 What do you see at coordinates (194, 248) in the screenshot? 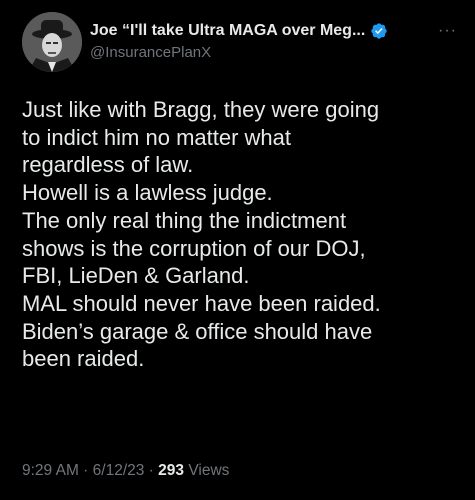
I see `tweet-line: shows is the corruption of our DOJ,` at bounding box center [194, 248].